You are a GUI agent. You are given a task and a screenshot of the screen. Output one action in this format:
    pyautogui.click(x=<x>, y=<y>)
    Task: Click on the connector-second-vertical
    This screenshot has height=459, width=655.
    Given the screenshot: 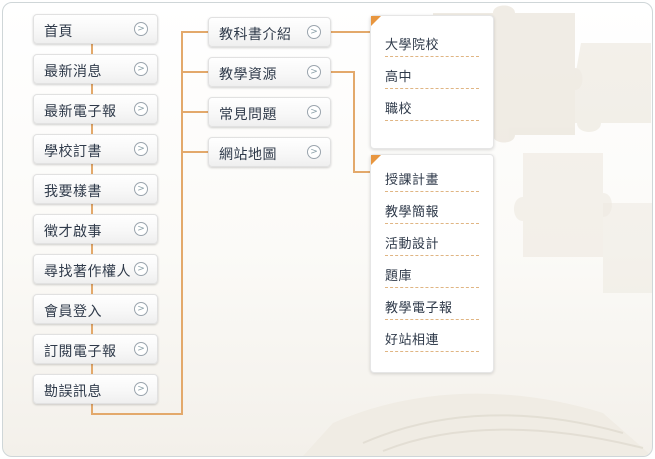 What is the action you would take?
    pyautogui.click(x=182, y=223)
    